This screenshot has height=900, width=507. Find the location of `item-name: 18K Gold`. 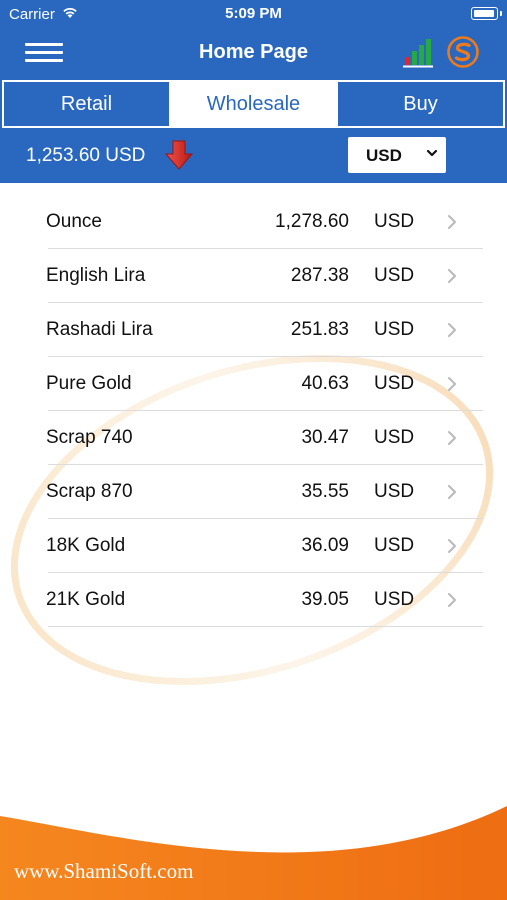

item-name: 18K Gold is located at coordinates (86, 545).